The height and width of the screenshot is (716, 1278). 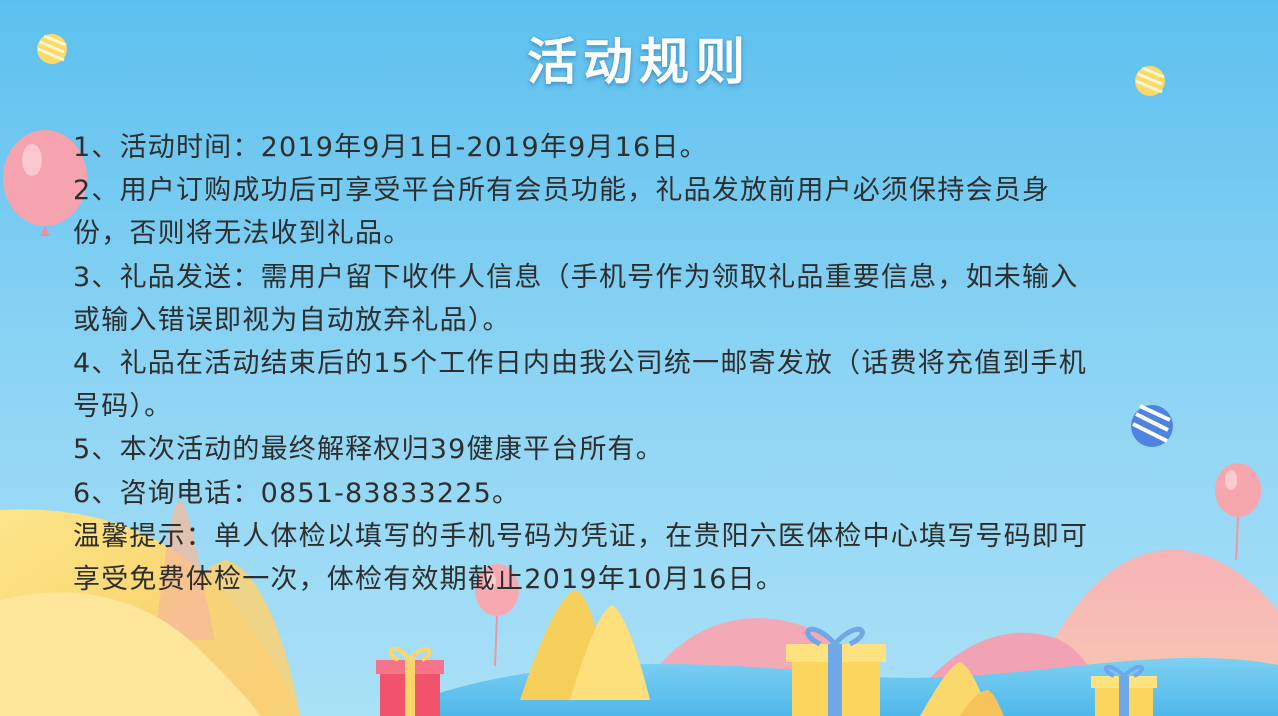 I want to click on rule-line: 6、咨询电话：0851-83833225。, so click(x=297, y=493).